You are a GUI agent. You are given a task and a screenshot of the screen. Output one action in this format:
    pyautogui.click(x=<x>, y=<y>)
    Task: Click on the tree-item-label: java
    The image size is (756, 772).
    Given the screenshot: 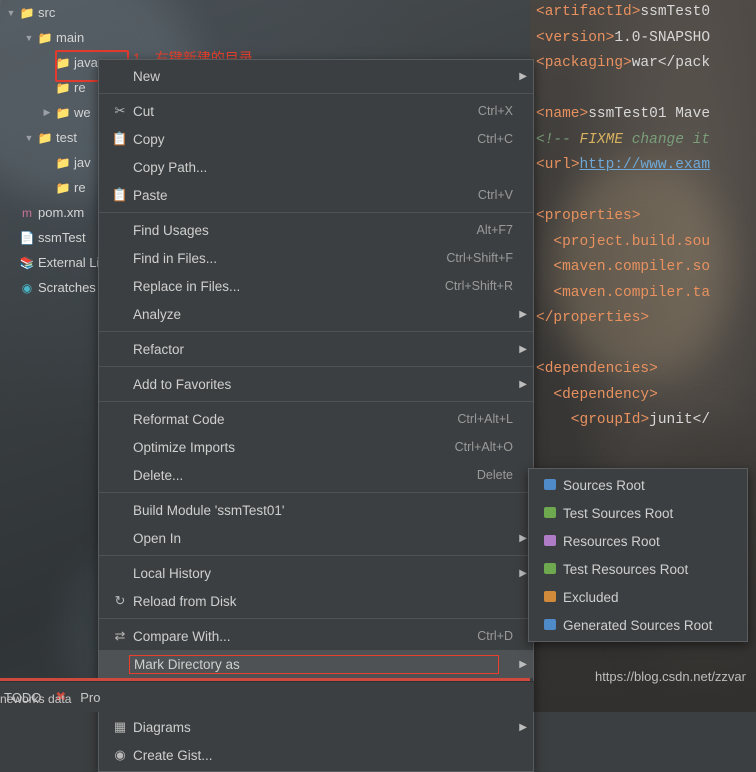 What is the action you would take?
    pyautogui.click(x=86, y=62)
    